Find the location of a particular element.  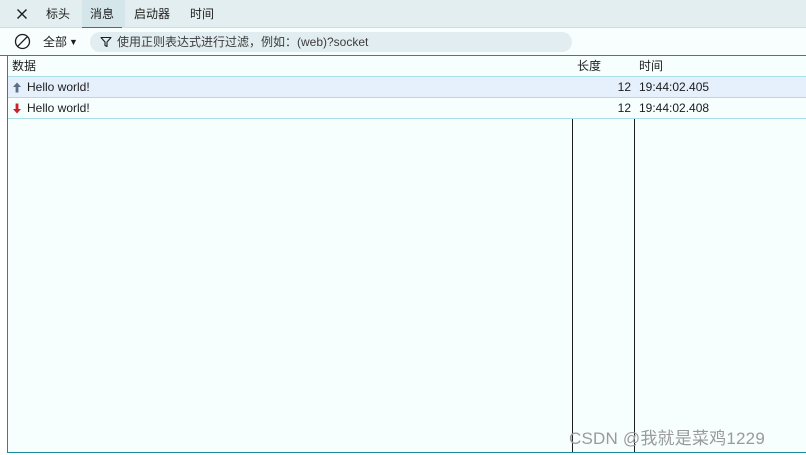

tab-bar: 标头 消息 启动器 时间 is located at coordinates (403, 14).